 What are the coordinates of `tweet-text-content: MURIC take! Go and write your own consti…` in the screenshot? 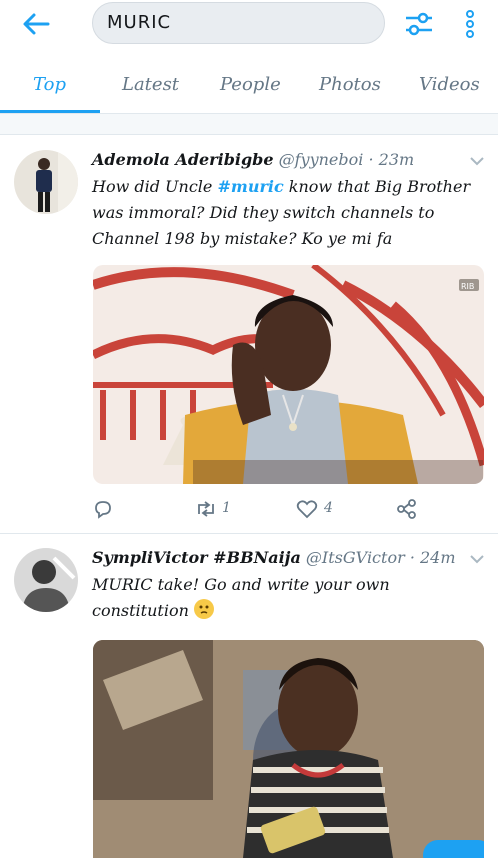 It's located at (241, 597).